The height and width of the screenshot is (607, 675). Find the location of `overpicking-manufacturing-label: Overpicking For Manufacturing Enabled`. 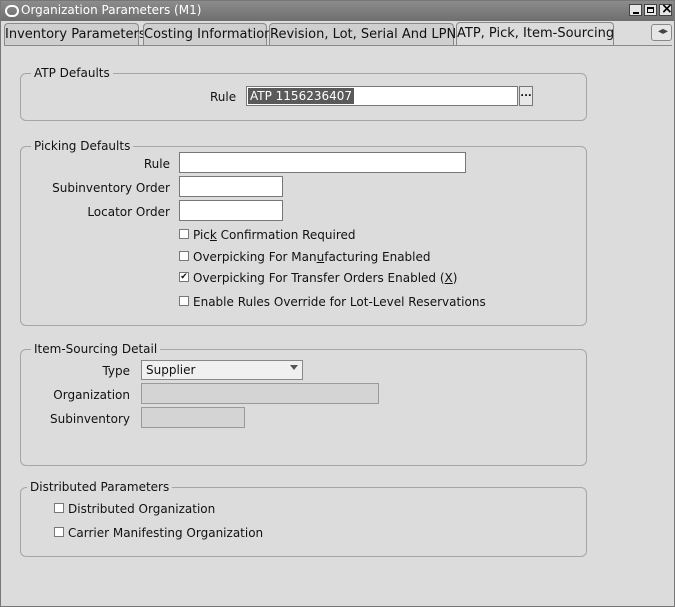

overpicking-manufacturing-label: Overpicking For Manufacturing Enabled is located at coordinates (312, 257).